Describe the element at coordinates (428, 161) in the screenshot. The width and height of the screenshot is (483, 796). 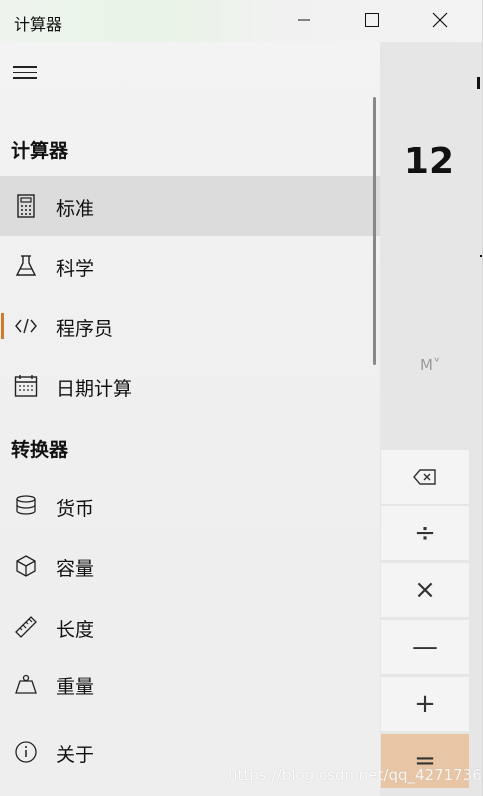
I see `display-value: 12` at that location.